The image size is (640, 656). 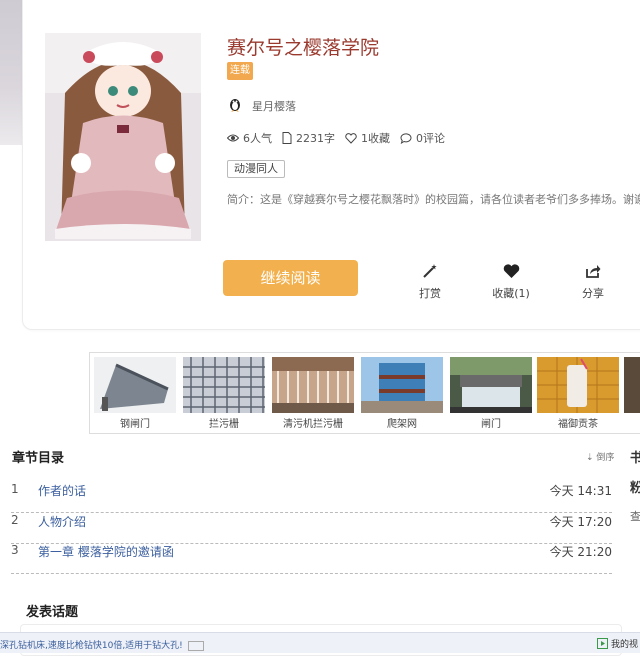 I want to click on author-info: 星月樱落, so click(x=261, y=106).